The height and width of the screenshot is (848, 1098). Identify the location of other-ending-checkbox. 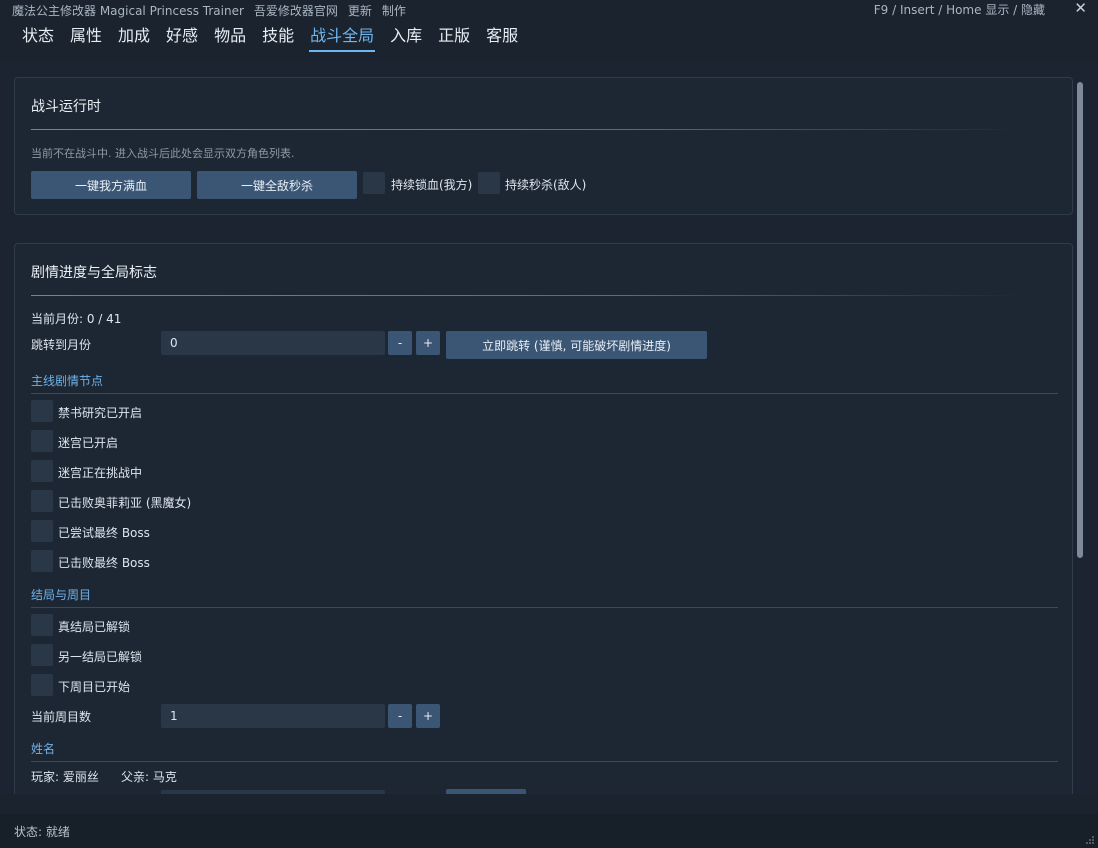
(42, 655).